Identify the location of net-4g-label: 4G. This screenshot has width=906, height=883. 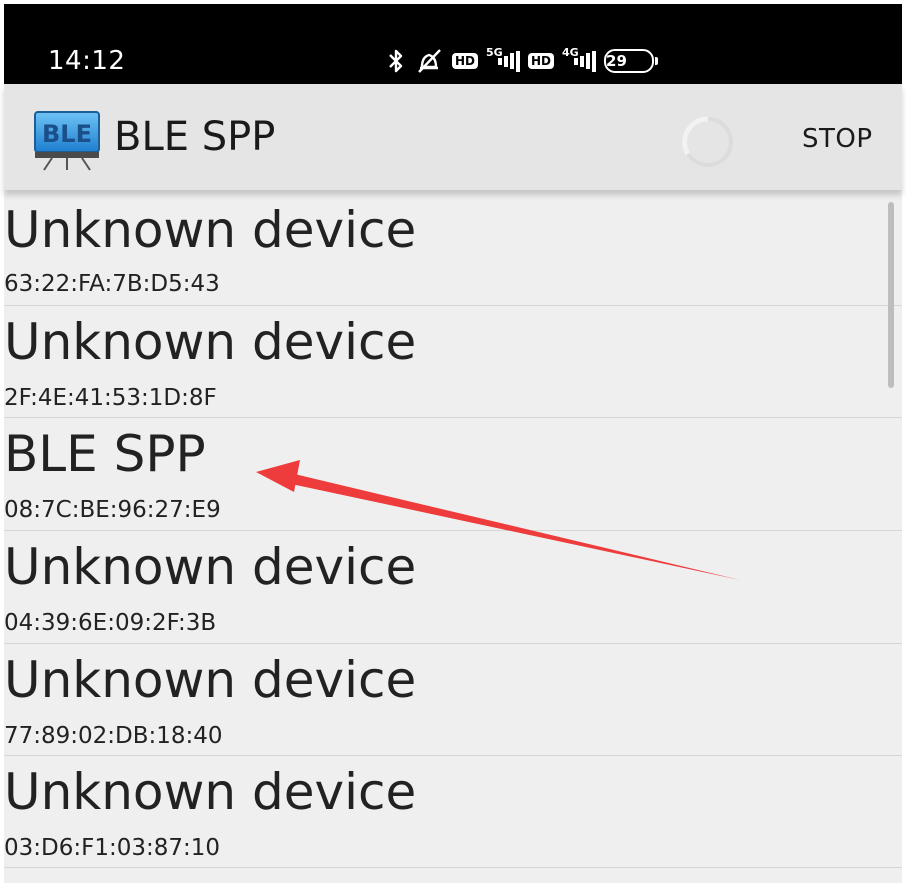
(570, 52).